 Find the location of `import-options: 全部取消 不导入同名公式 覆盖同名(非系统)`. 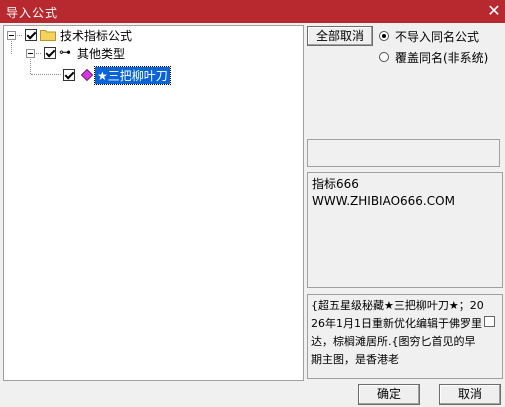

import-options: 全部取消 不导入同名公式 覆盖同名(非系统) is located at coordinates (404, 81).